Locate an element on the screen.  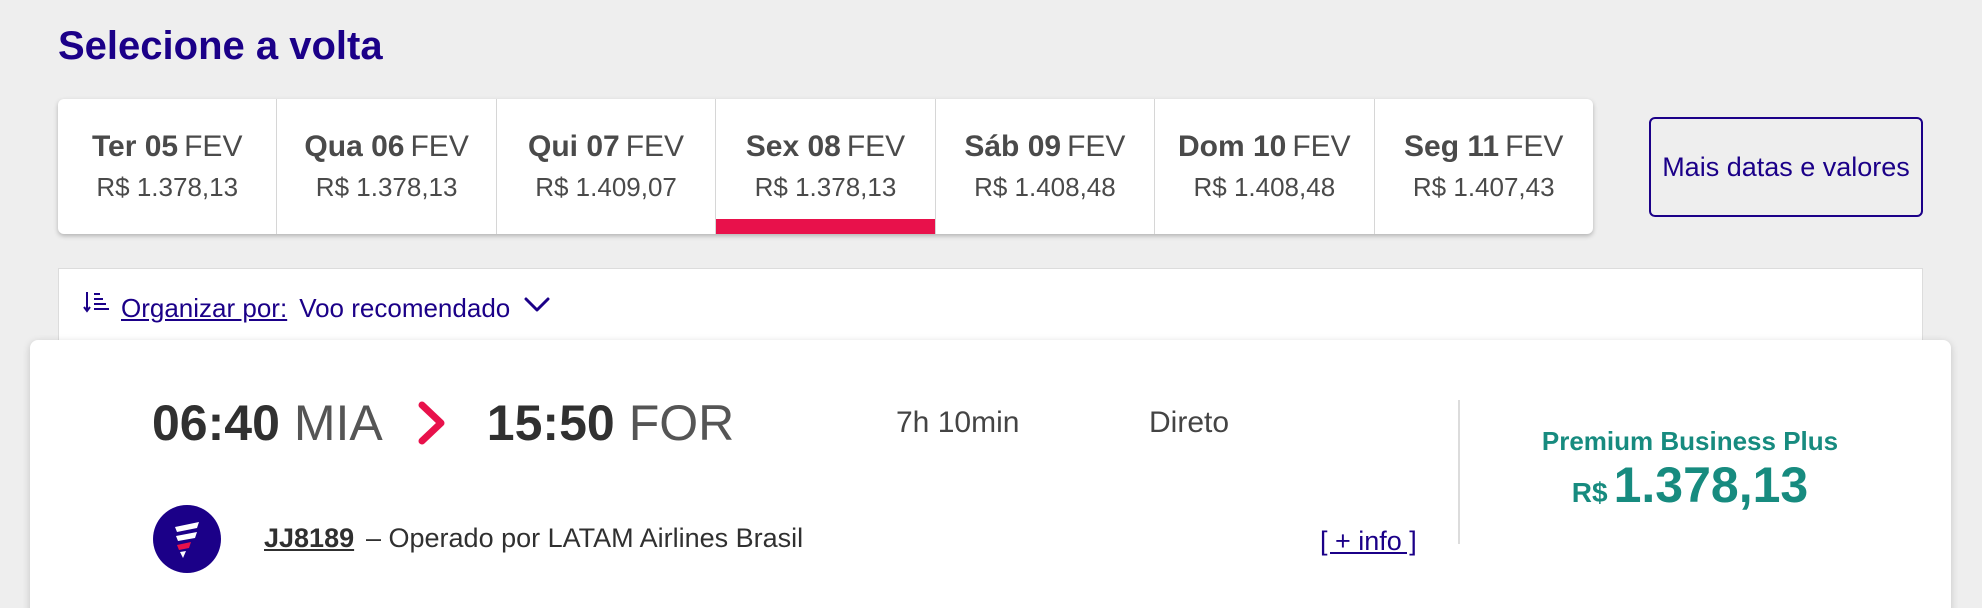
arrival-airport: FOR is located at coordinates (681, 423).